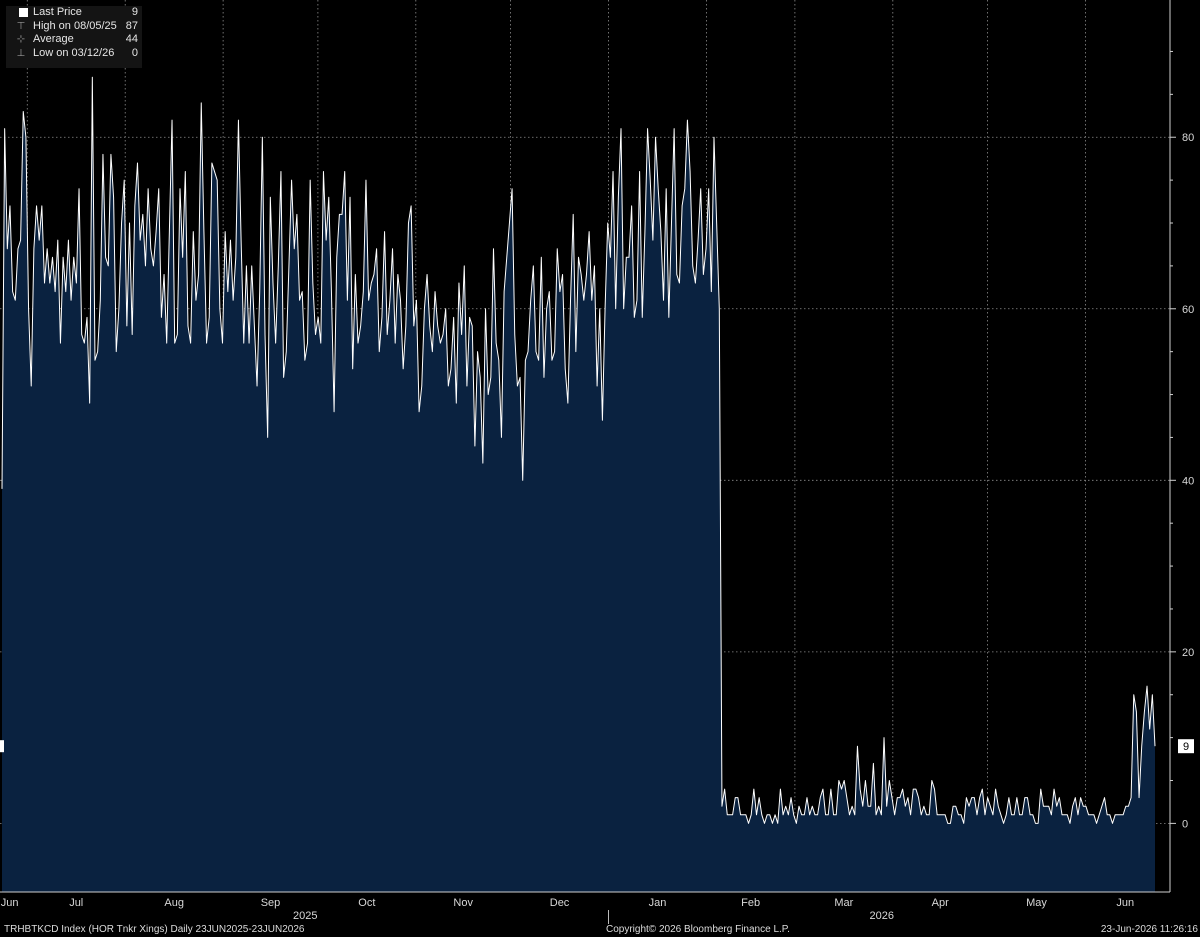 The width and height of the screenshot is (1200, 937). What do you see at coordinates (131, 39) in the screenshot?
I see `legend-average-value: 44` at bounding box center [131, 39].